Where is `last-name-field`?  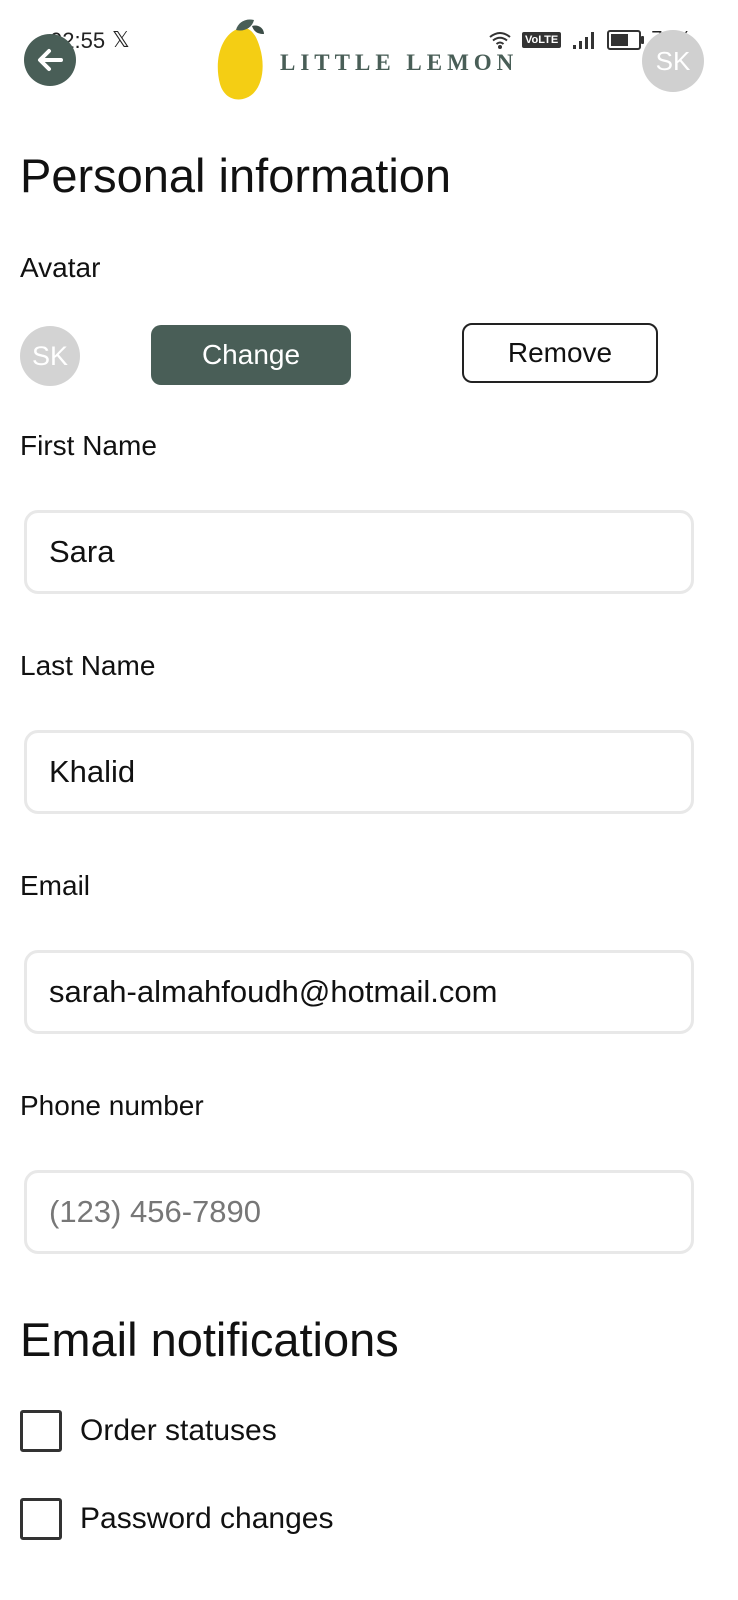
last-name-field is located at coordinates (359, 772).